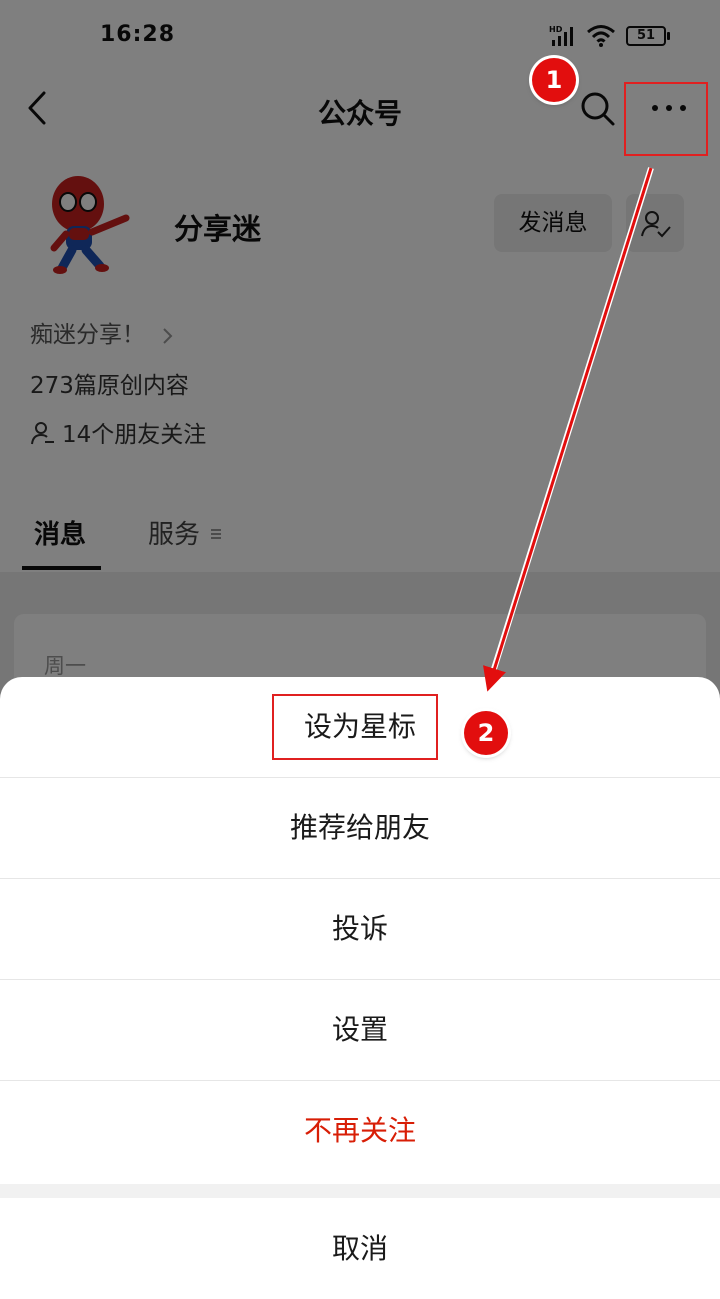 The height and width of the screenshot is (1299, 720). What do you see at coordinates (486, 733) in the screenshot?
I see `step-2-badge: 2` at bounding box center [486, 733].